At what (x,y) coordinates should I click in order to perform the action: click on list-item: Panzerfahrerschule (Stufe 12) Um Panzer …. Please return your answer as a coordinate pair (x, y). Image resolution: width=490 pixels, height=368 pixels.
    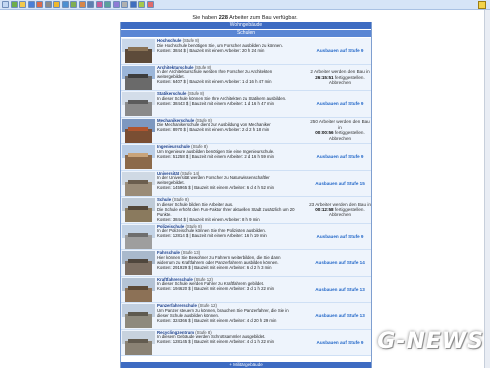
    Looking at the image, I should click on (246, 316).